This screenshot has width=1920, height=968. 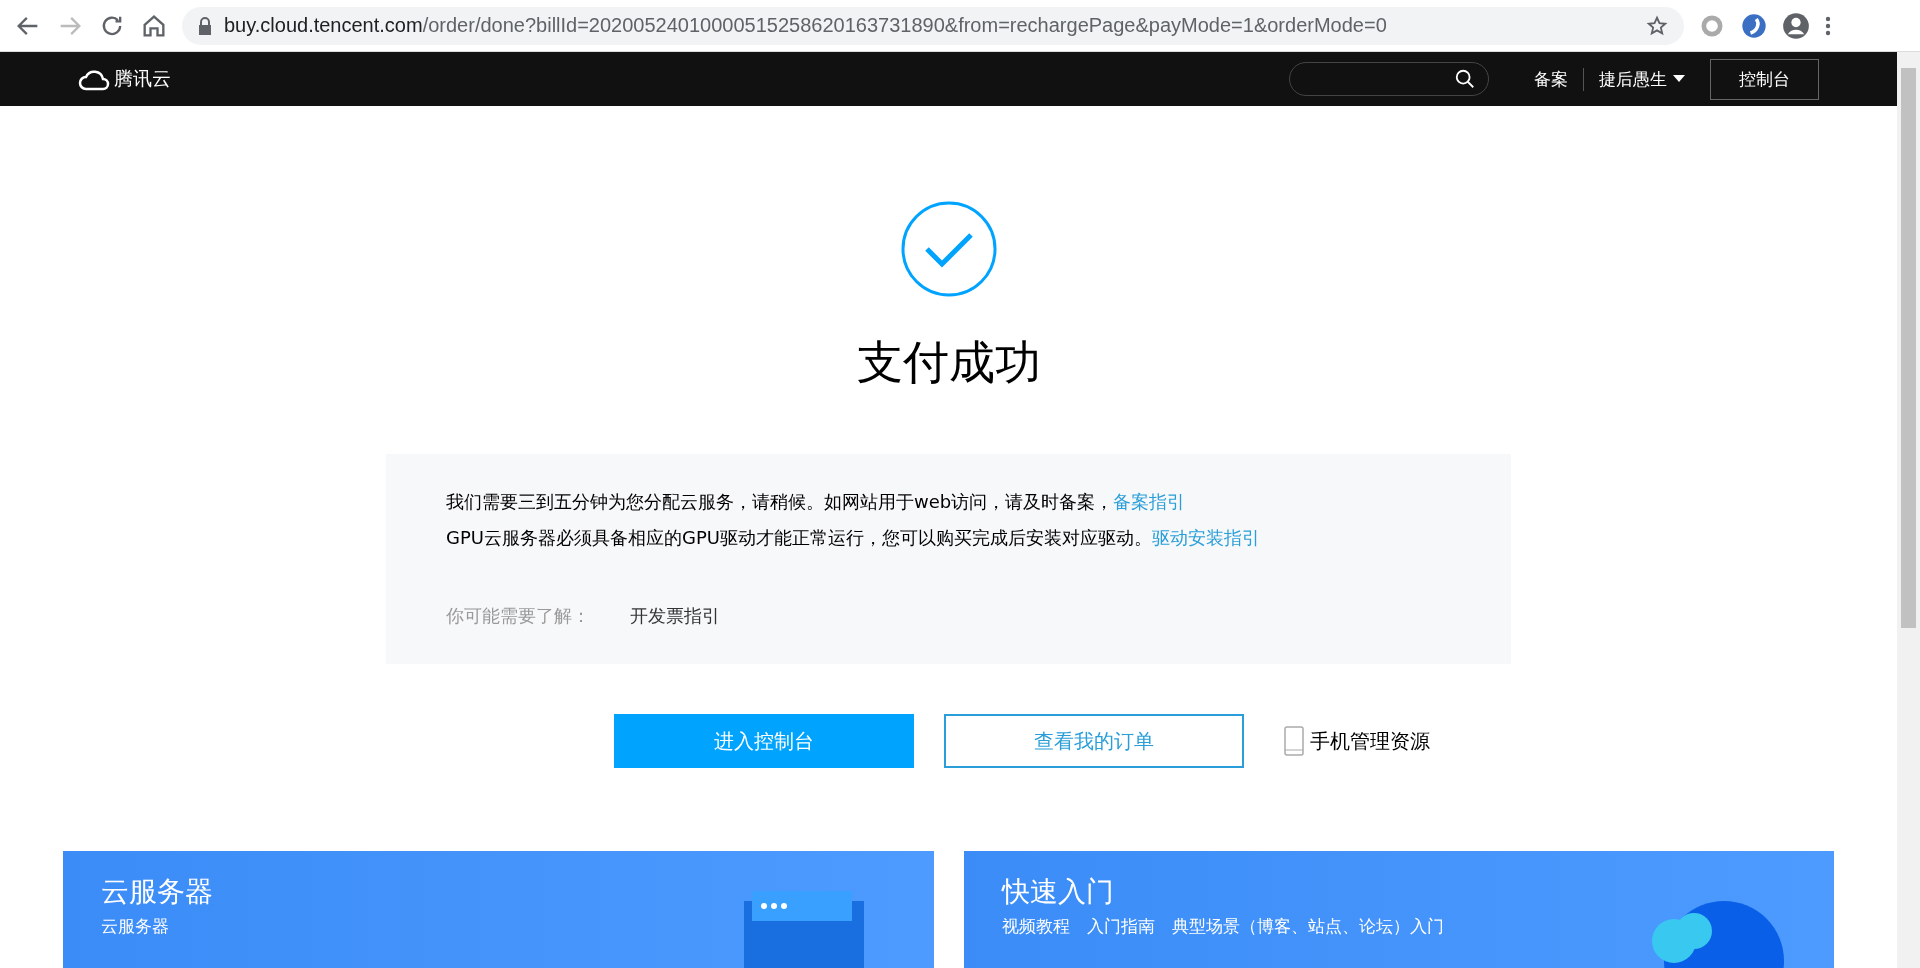 I want to click on scrollbar, so click(x=1908, y=510).